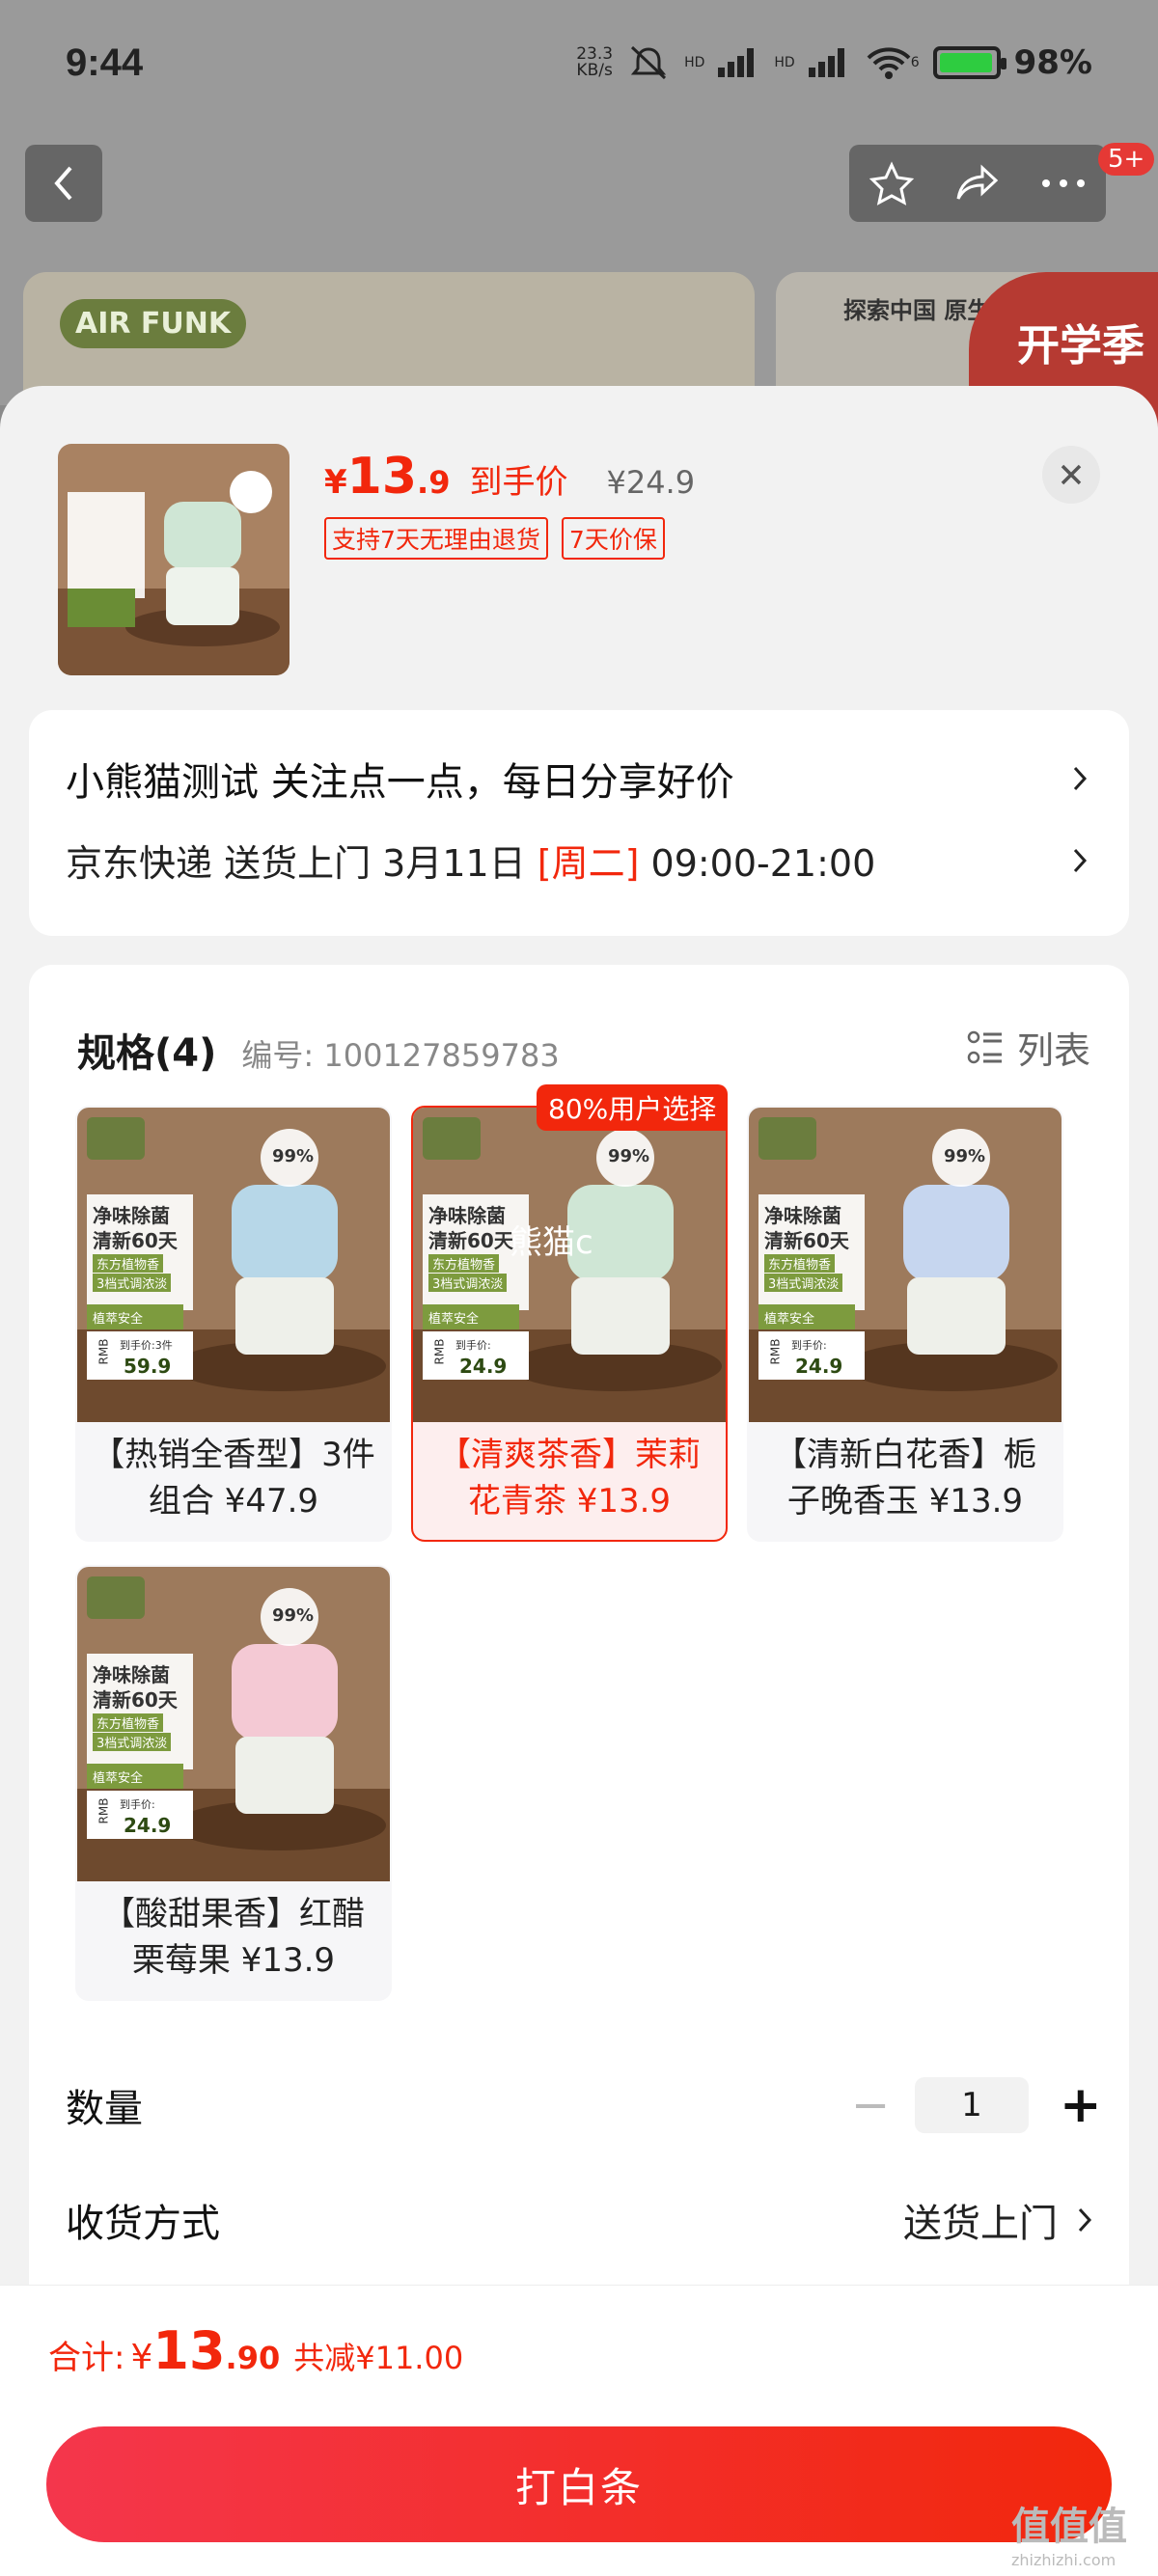 The height and width of the screenshot is (2576, 1158). I want to click on overlay-watermark: 熊猫c, so click(551, 1242).